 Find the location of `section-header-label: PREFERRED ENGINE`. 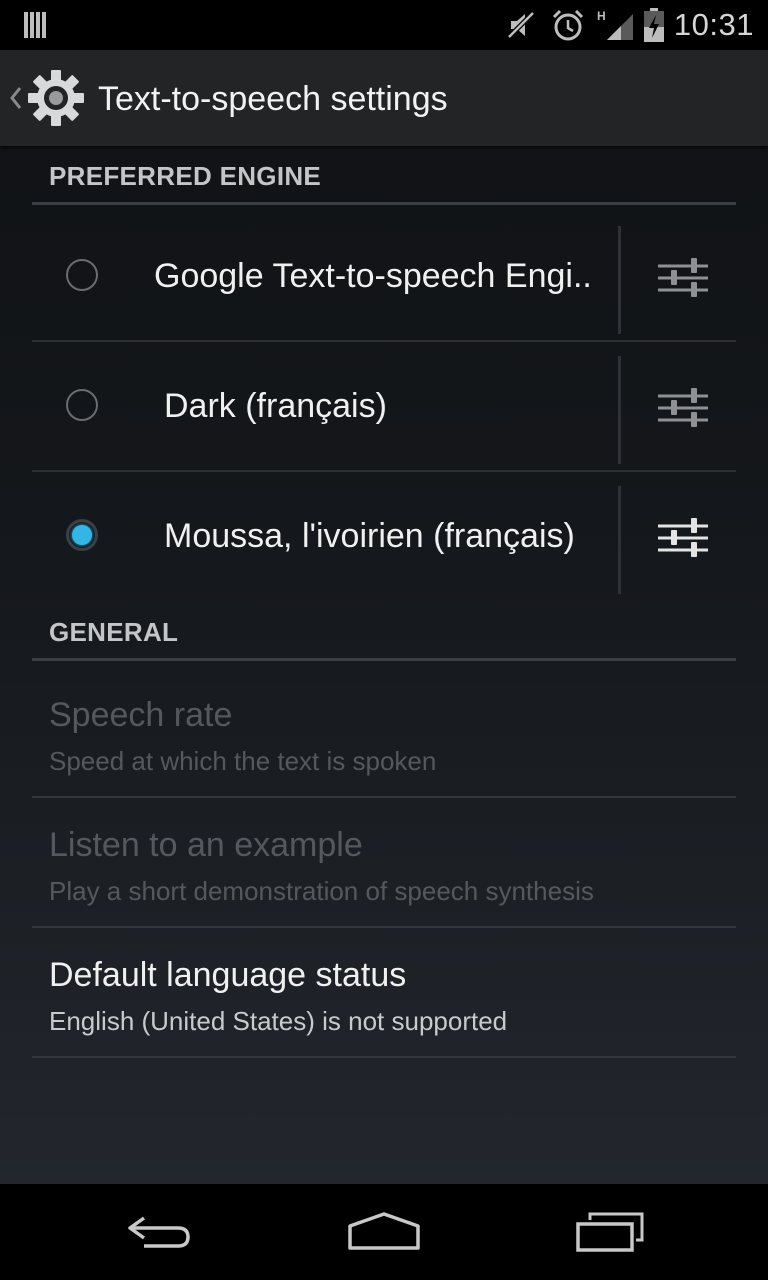

section-header-label: PREFERRED ENGINE is located at coordinates (185, 176).